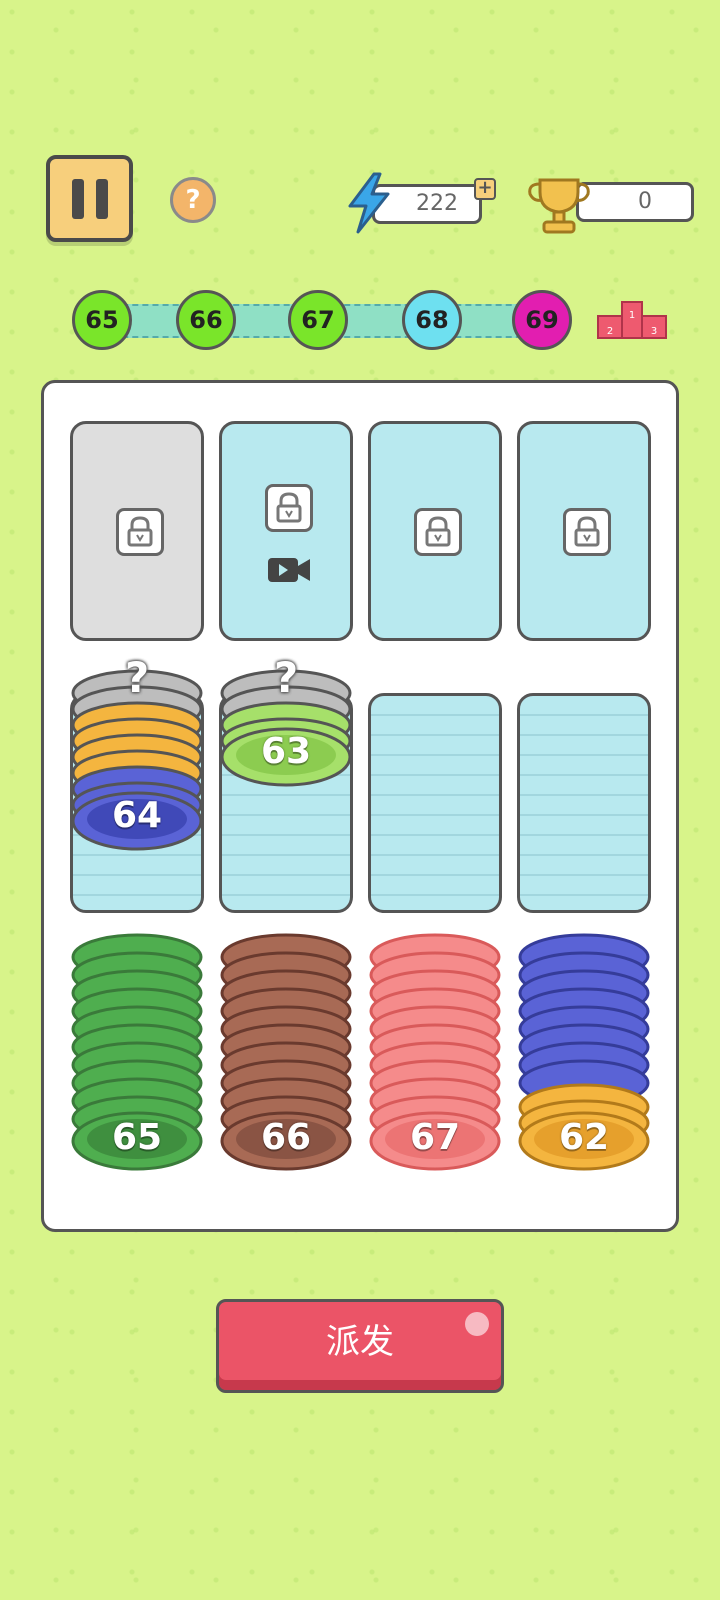  I want to click on trophy-counter: 0, so click(611, 203).